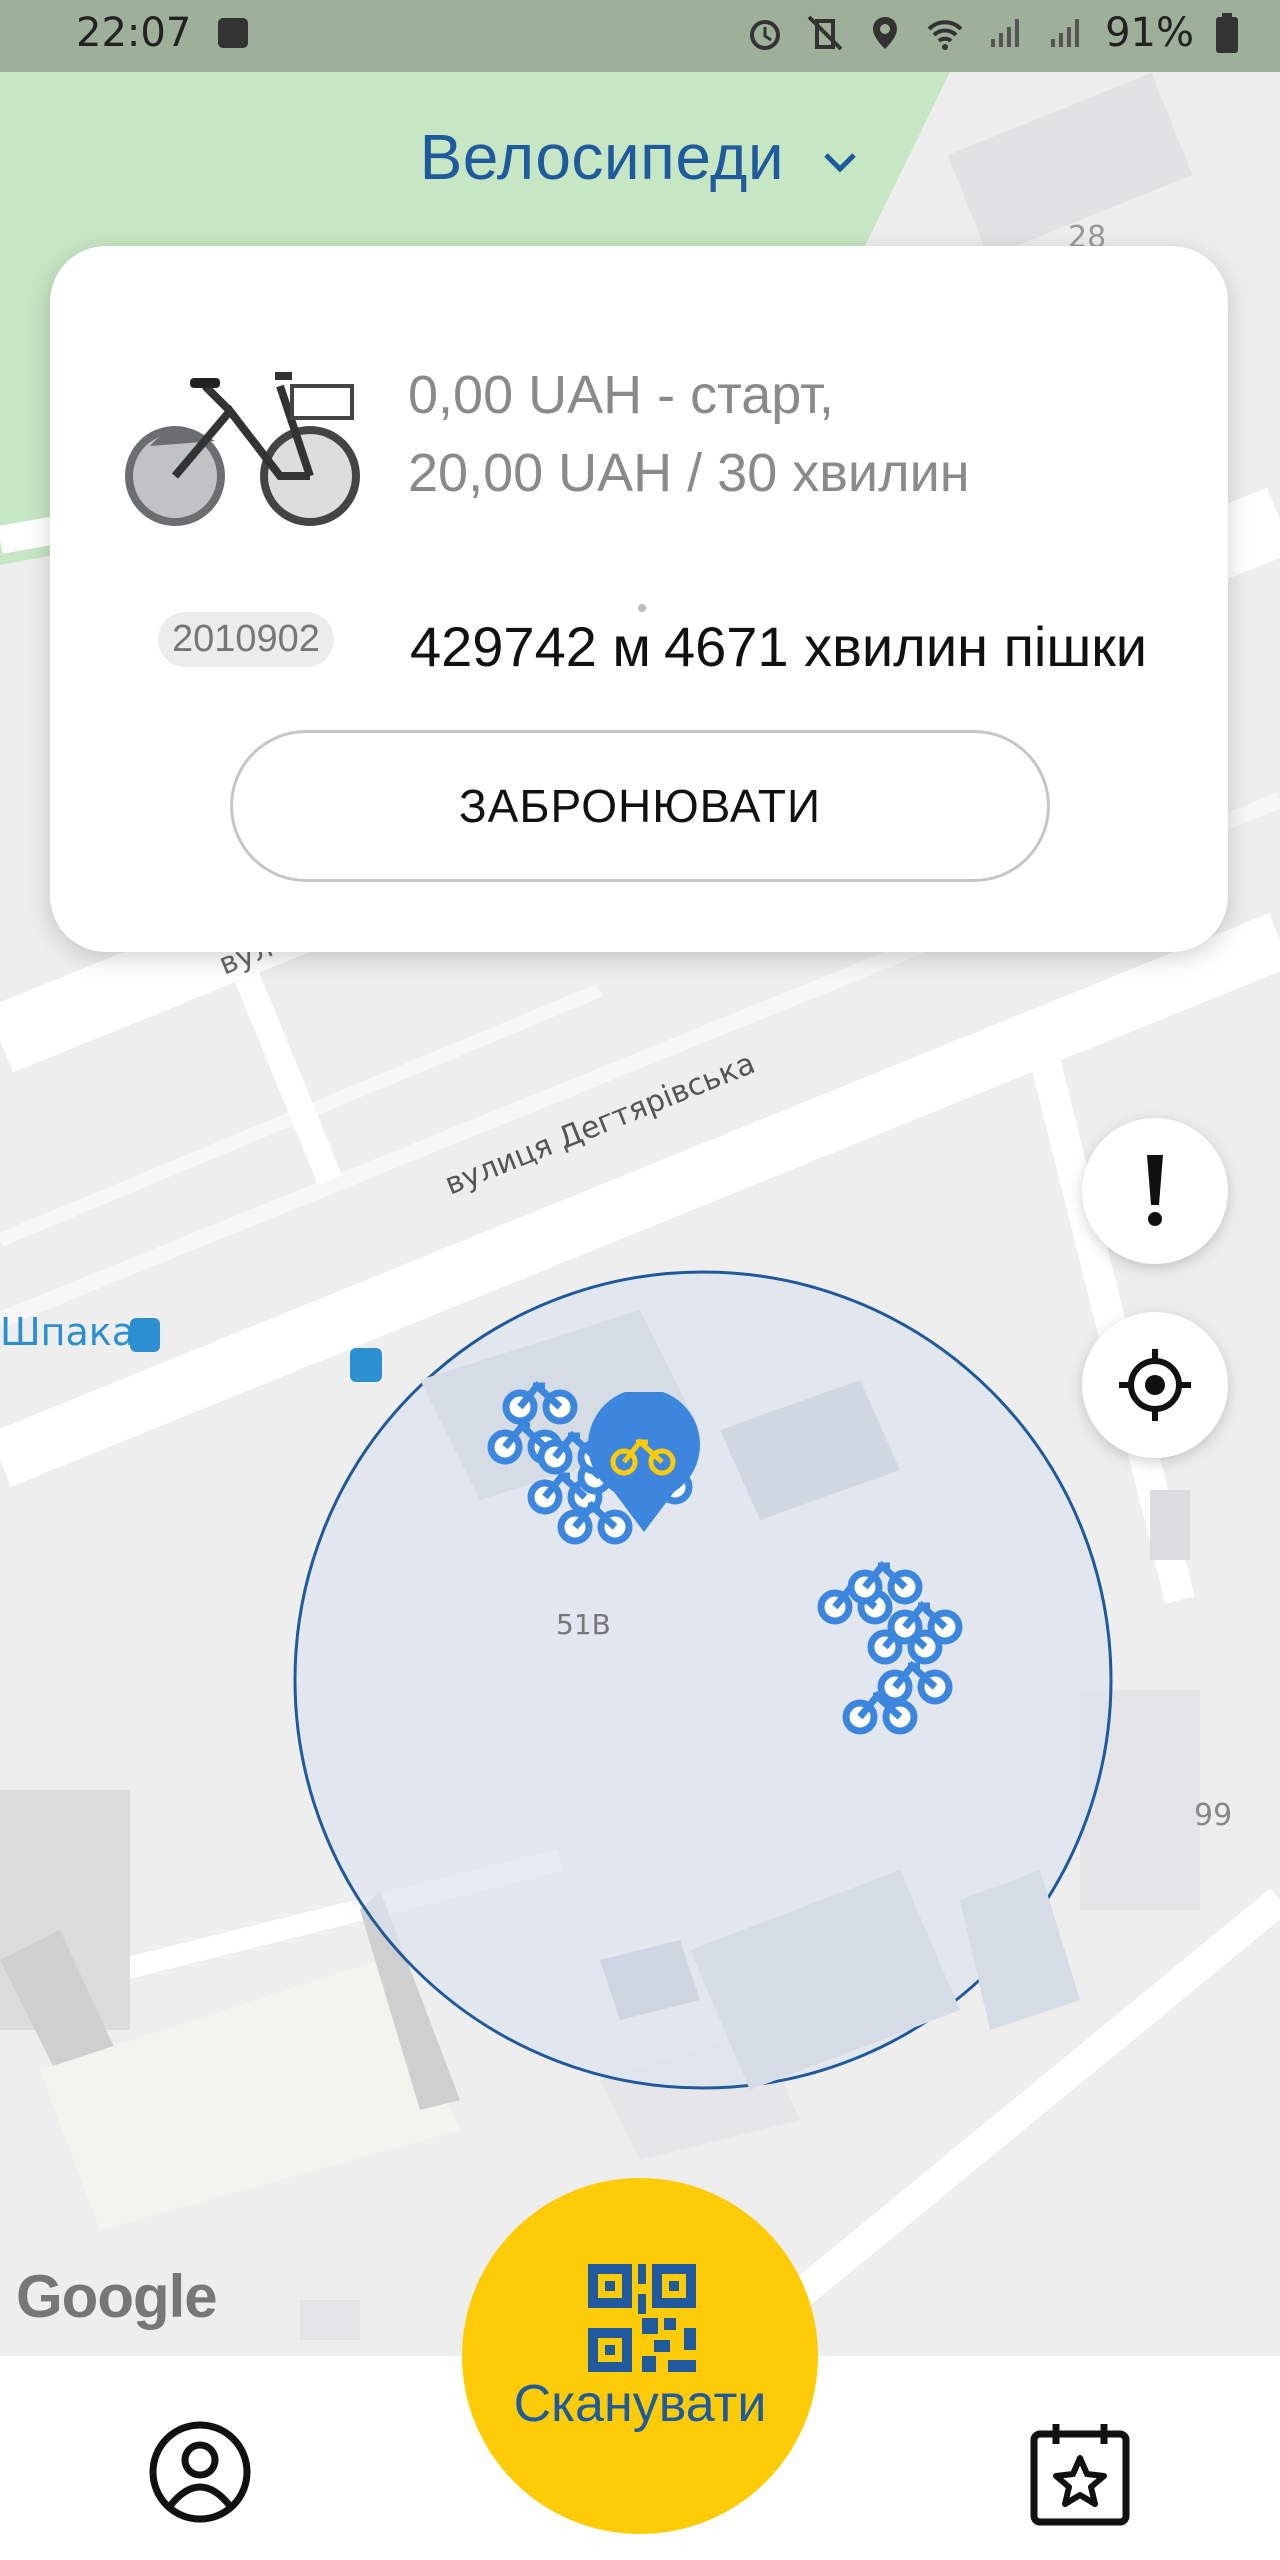  I want to click on tariff-start: 0,00 UAH - старт,, so click(621, 395).